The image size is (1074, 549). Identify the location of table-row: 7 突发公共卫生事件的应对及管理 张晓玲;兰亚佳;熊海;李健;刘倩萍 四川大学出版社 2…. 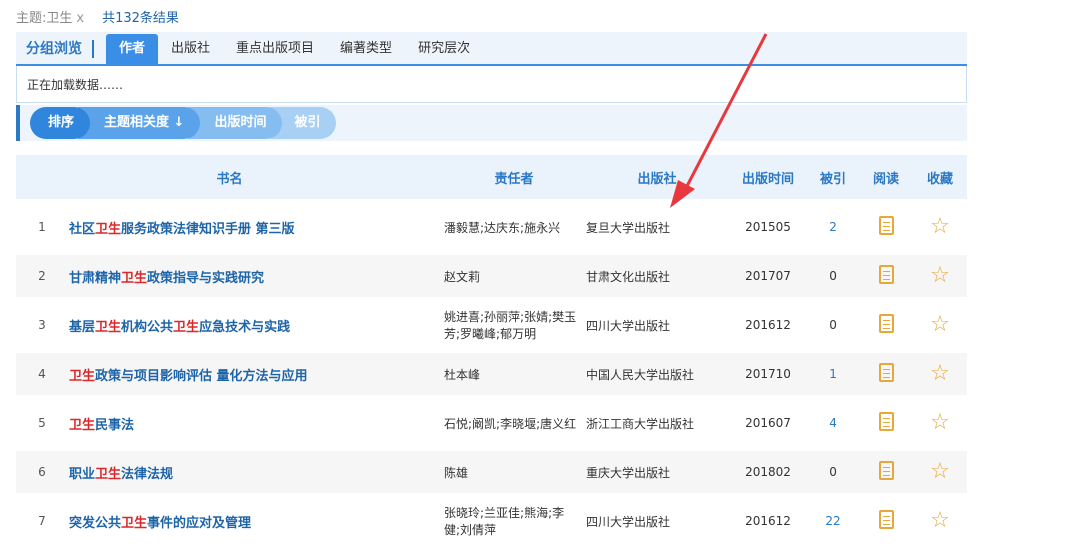
(491, 521).